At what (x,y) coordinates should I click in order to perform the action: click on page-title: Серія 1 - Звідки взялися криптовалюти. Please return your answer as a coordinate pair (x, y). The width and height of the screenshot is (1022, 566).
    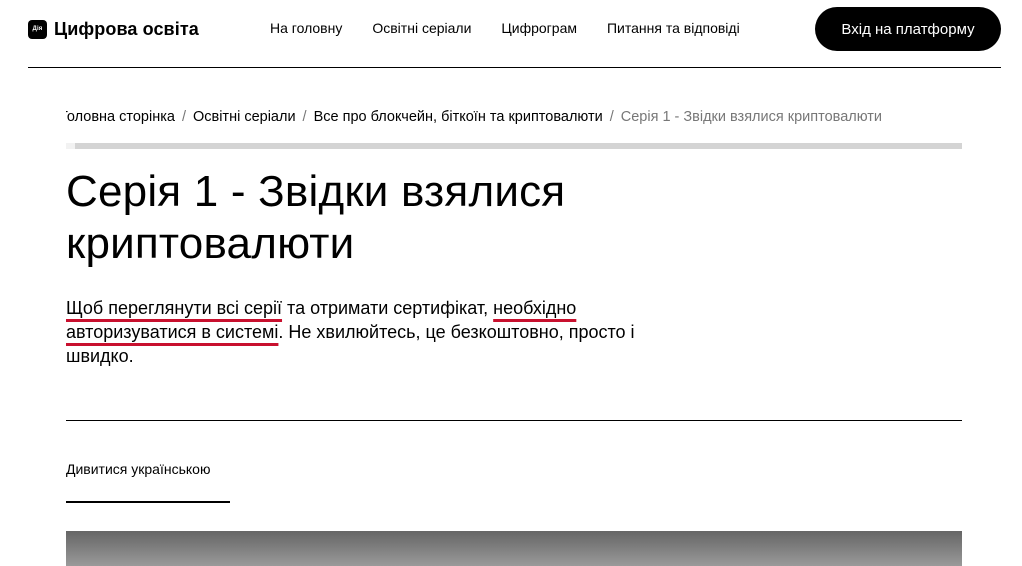
    Looking at the image, I should click on (316, 217).